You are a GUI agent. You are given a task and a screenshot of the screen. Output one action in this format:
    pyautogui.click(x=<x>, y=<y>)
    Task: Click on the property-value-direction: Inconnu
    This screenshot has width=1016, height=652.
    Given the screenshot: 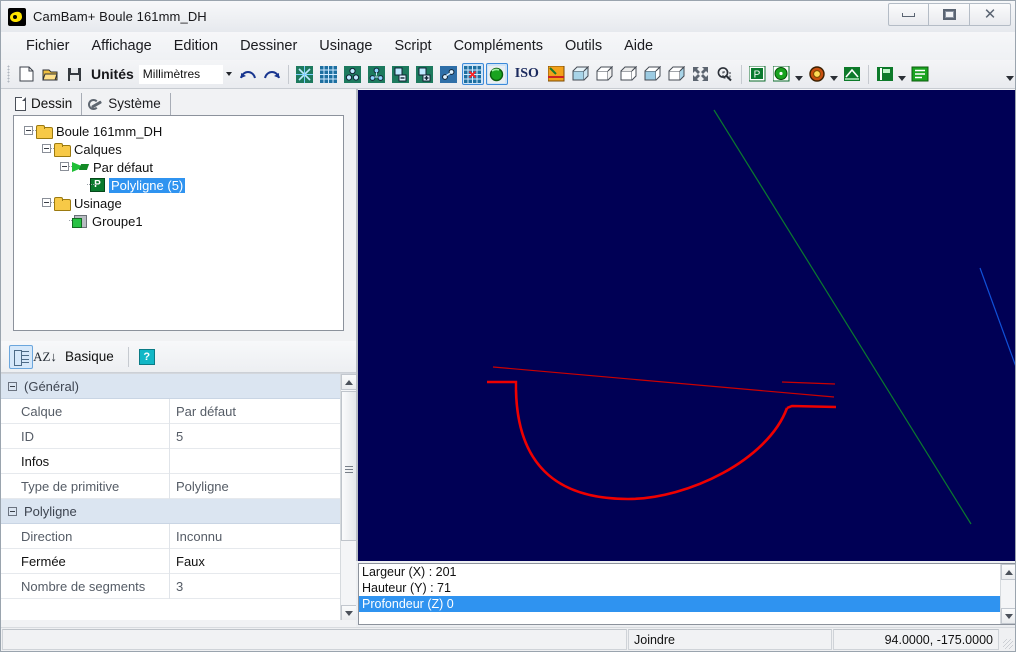 What is the action you would take?
    pyautogui.click(x=262, y=536)
    